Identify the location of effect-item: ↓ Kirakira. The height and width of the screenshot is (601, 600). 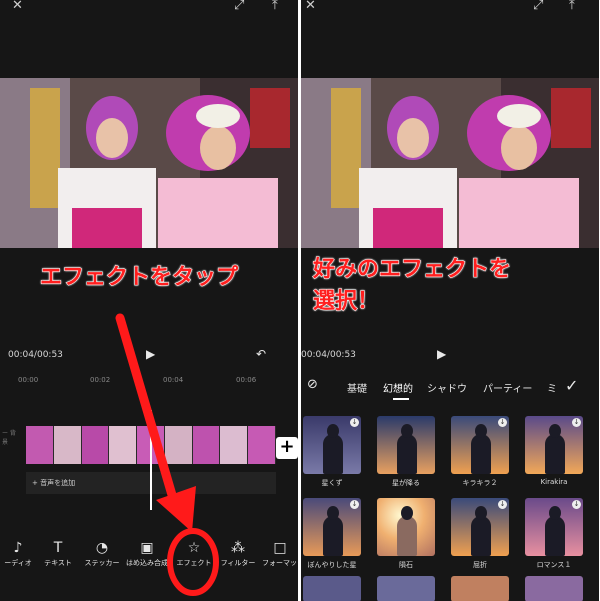
(554, 451).